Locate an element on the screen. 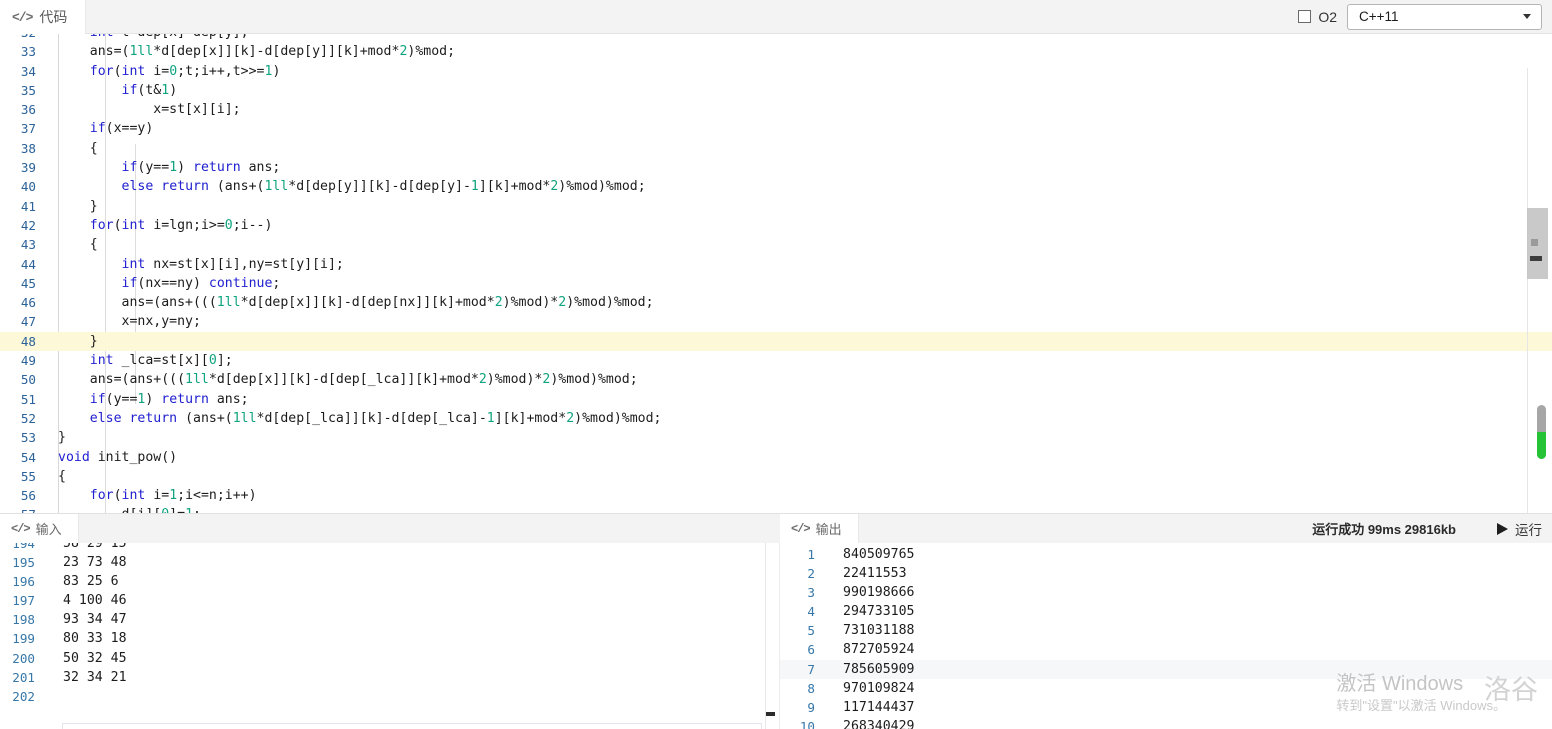  code-line: 55 { is located at coordinates (776, 476).